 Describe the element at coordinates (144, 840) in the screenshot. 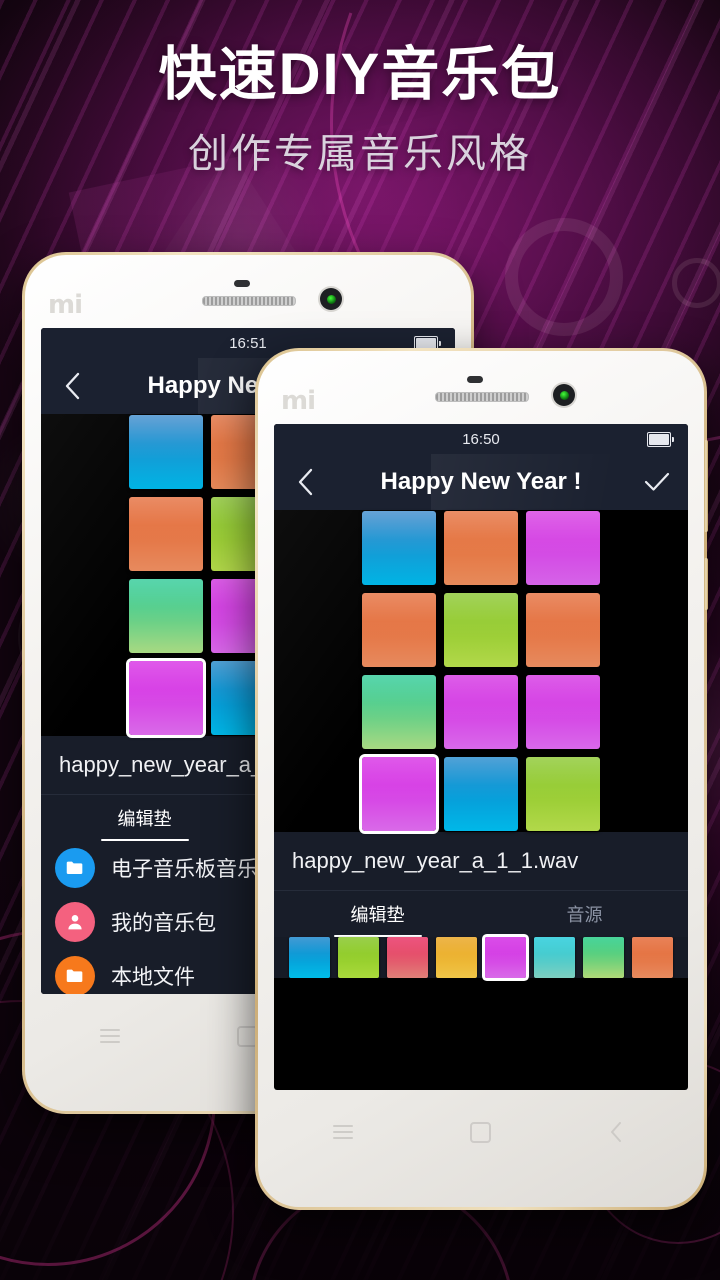

I see `tab-active-underline` at that location.